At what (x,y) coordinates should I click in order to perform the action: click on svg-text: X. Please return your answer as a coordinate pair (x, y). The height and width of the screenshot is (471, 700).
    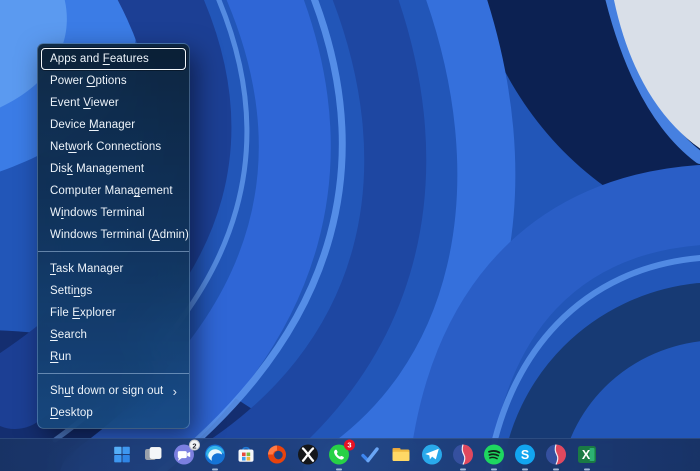
    Looking at the image, I should click on (586, 455).